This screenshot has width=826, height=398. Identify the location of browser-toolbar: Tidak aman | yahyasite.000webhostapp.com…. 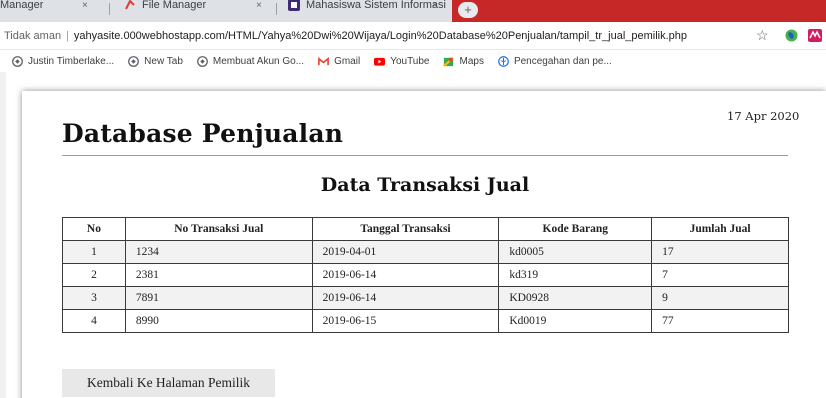
(413, 36).